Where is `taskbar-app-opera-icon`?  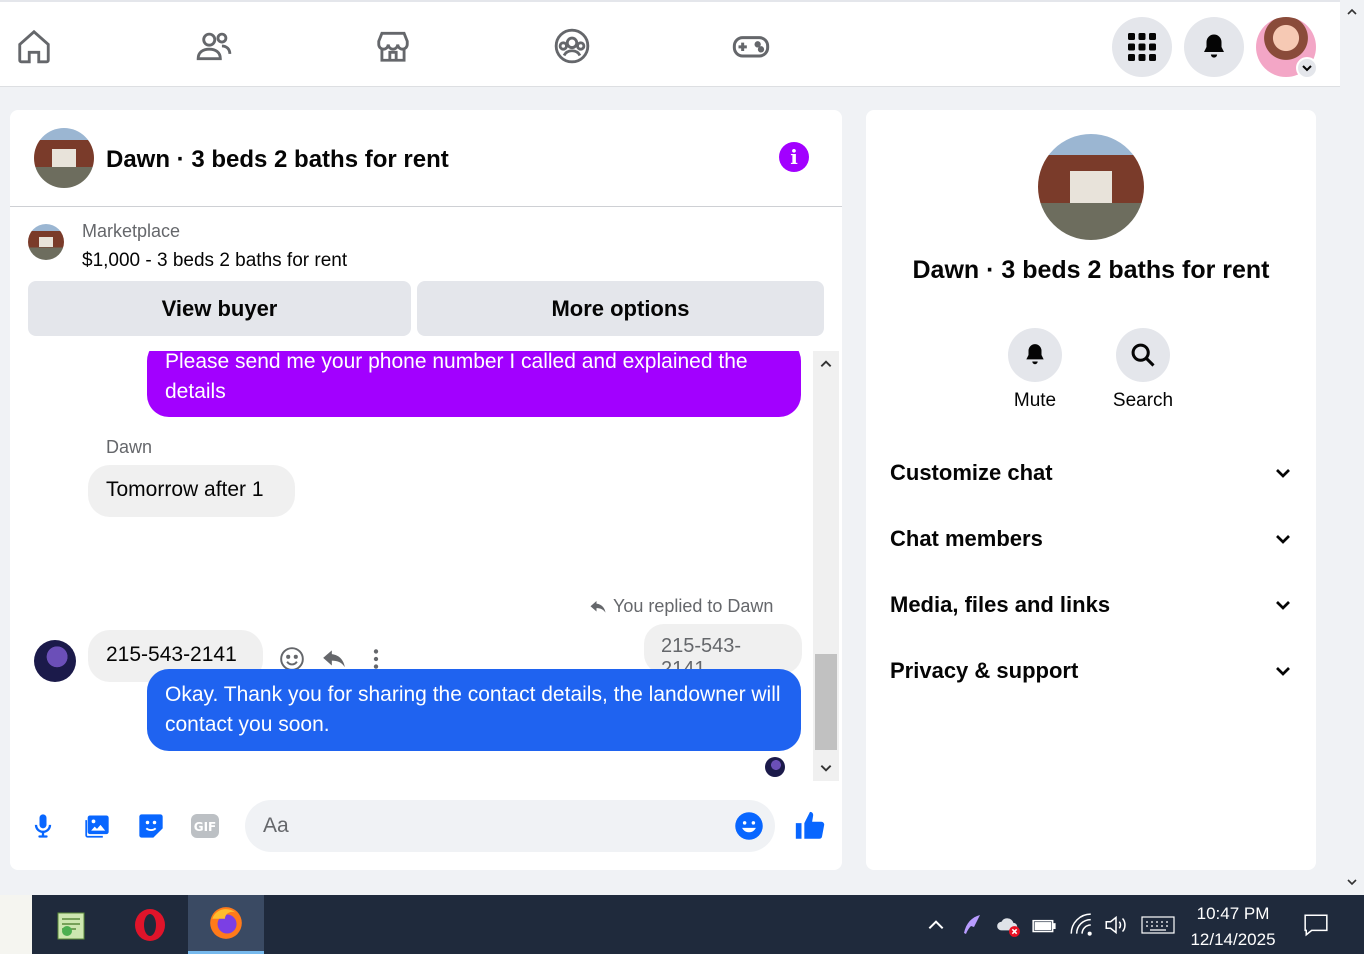
taskbar-app-opera-icon is located at coordinates (150, 924).